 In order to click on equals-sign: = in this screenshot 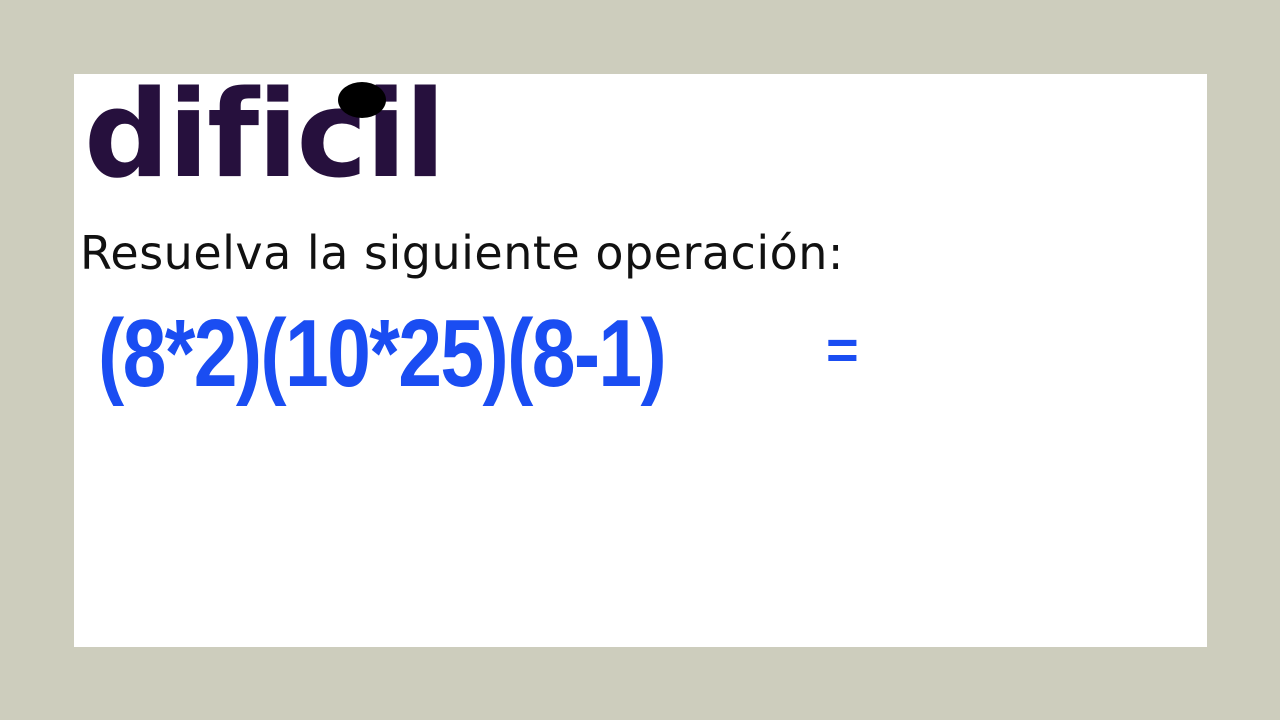, I will do `click(842, 349)`.